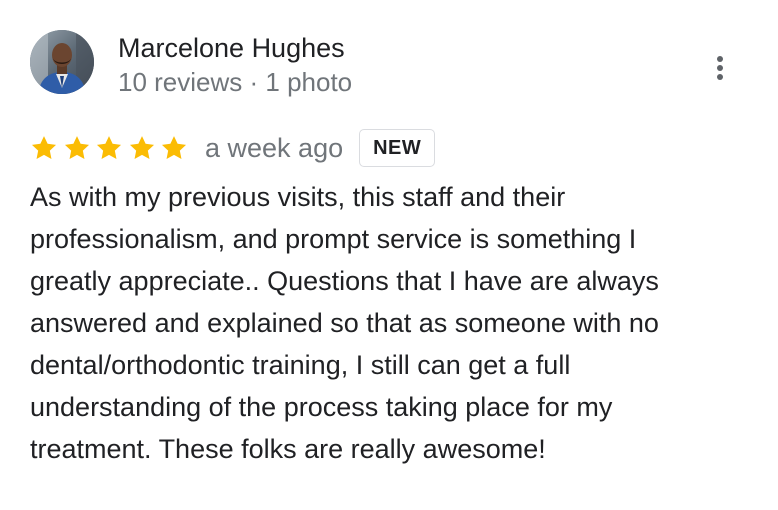 The image size is (778, 510). I want to click on more-vert-icon, so click(720, 67).